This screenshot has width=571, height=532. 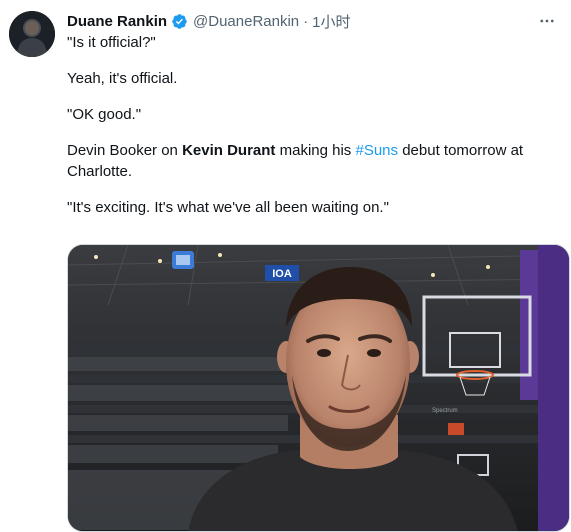 What do you see at coordinates (547, 21) in the screenshot?
I see `more-options-icon` at bounding box center [547, 21].